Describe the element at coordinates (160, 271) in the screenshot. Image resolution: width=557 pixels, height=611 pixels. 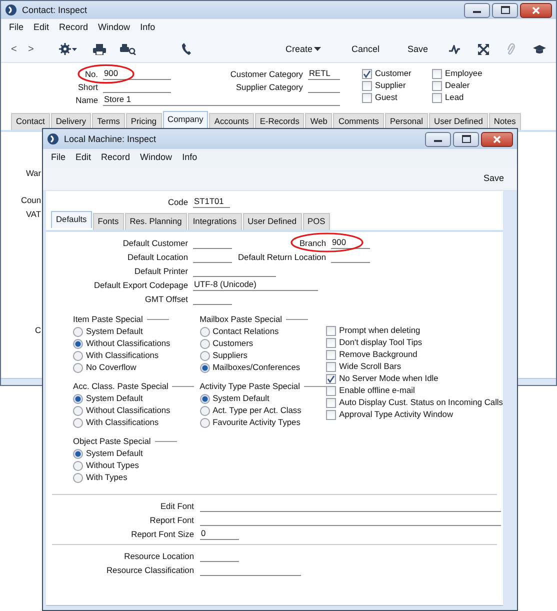
I see `field-label: Default Printer` at that location.